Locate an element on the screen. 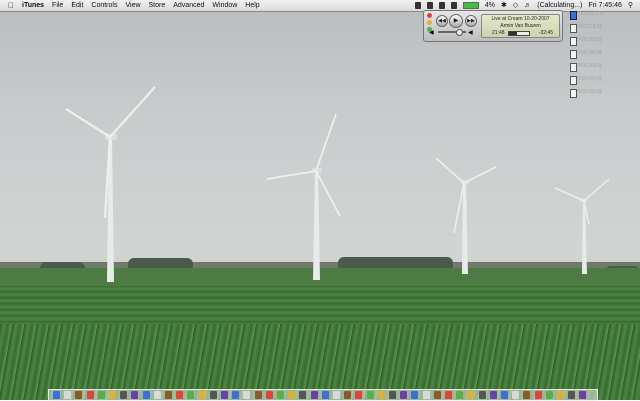  menu-store: Store is located at coordinates (157, 5).